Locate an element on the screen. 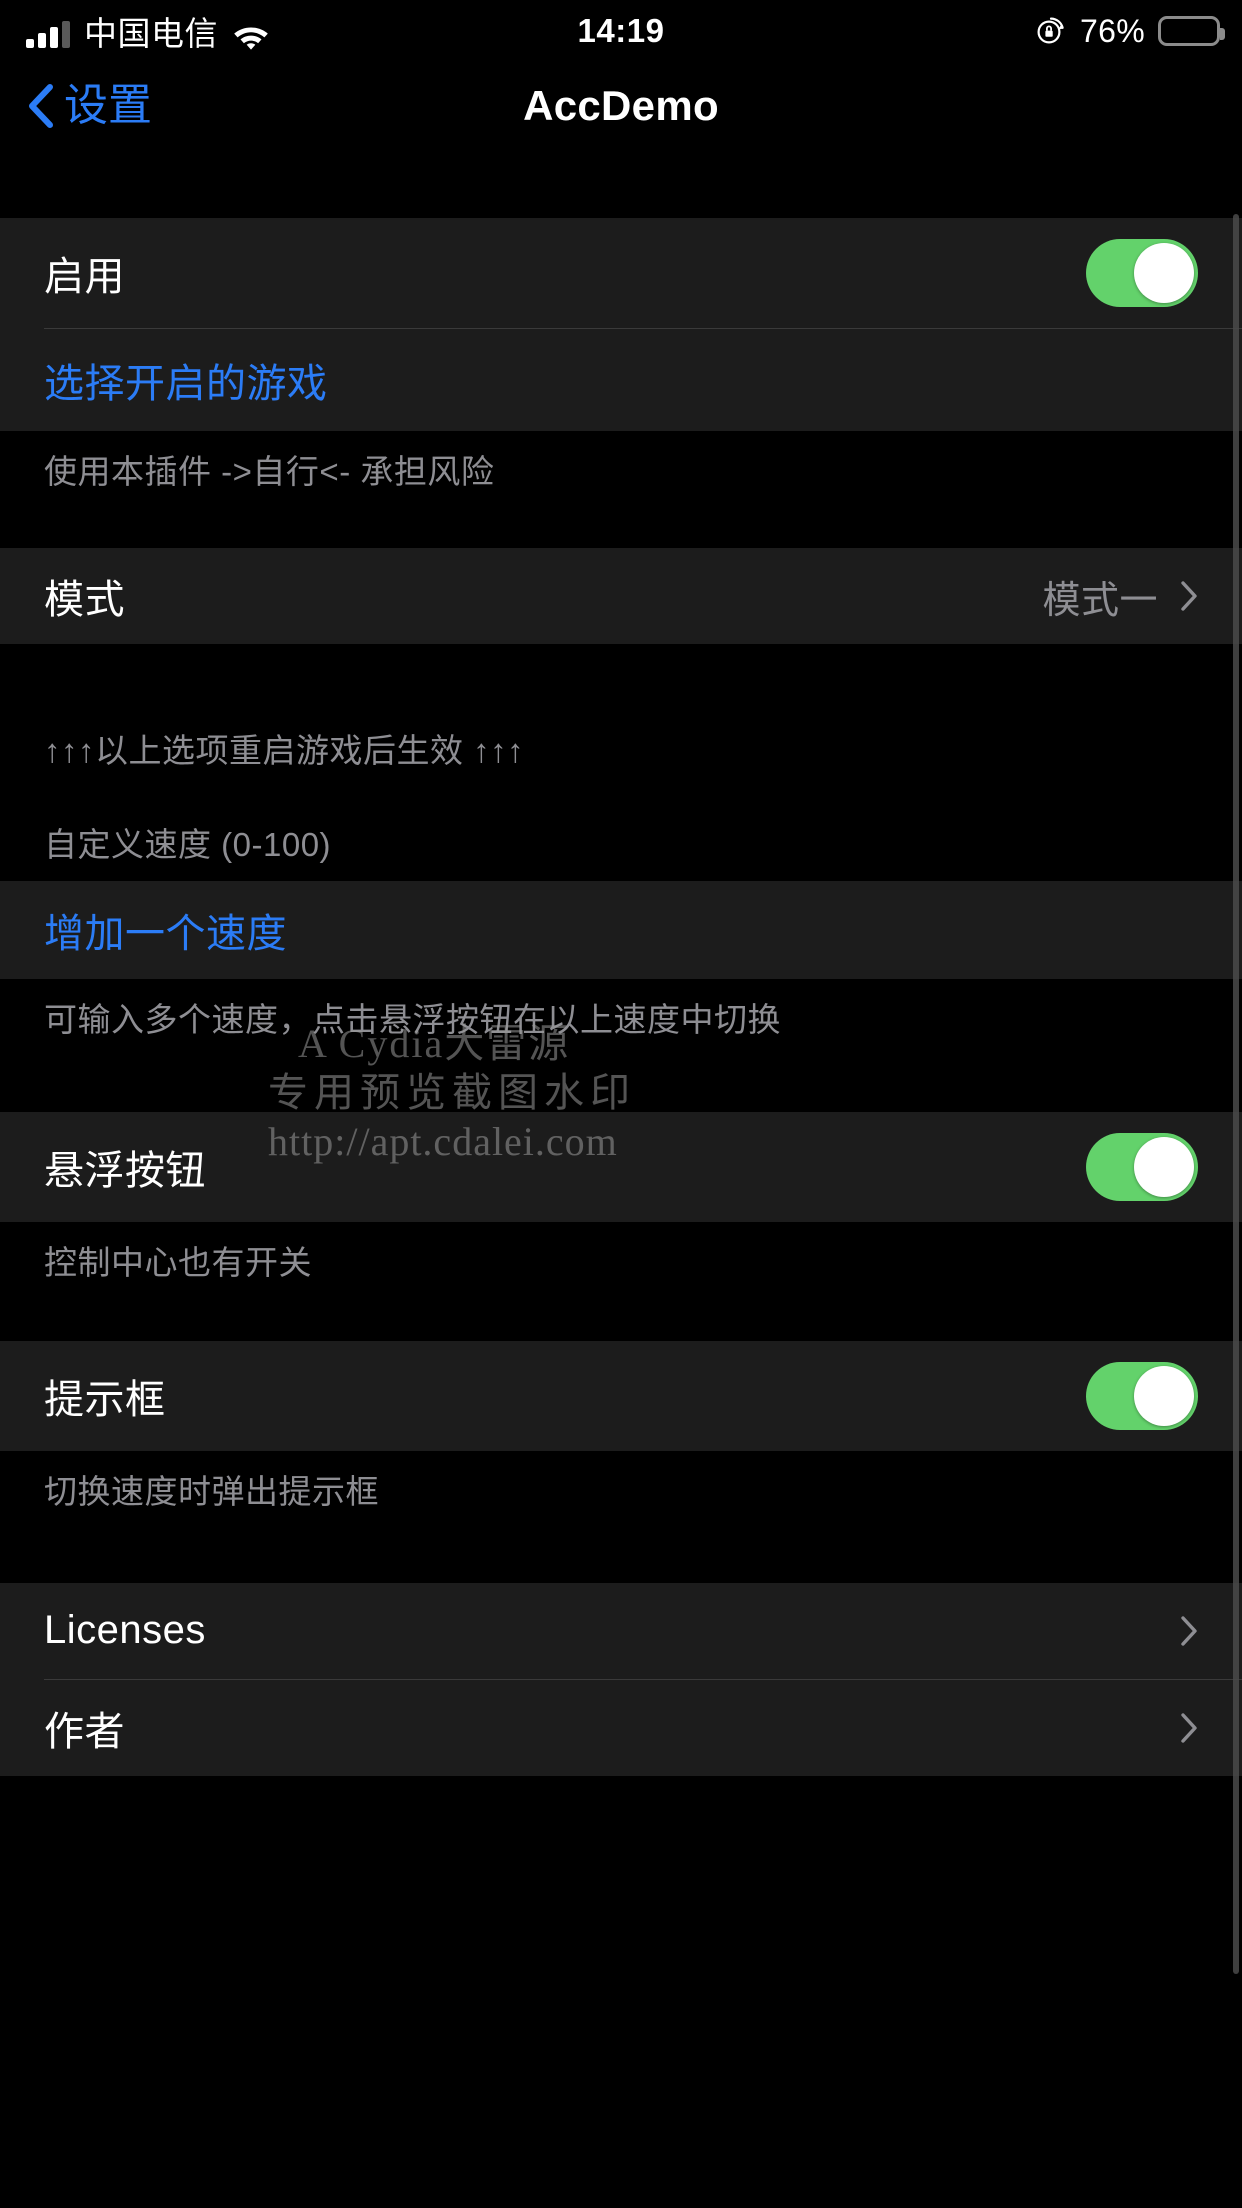 This screenshot has height=2208, width=1242. section-about: Licenses 作者 is located at coordinates (621, 1679).